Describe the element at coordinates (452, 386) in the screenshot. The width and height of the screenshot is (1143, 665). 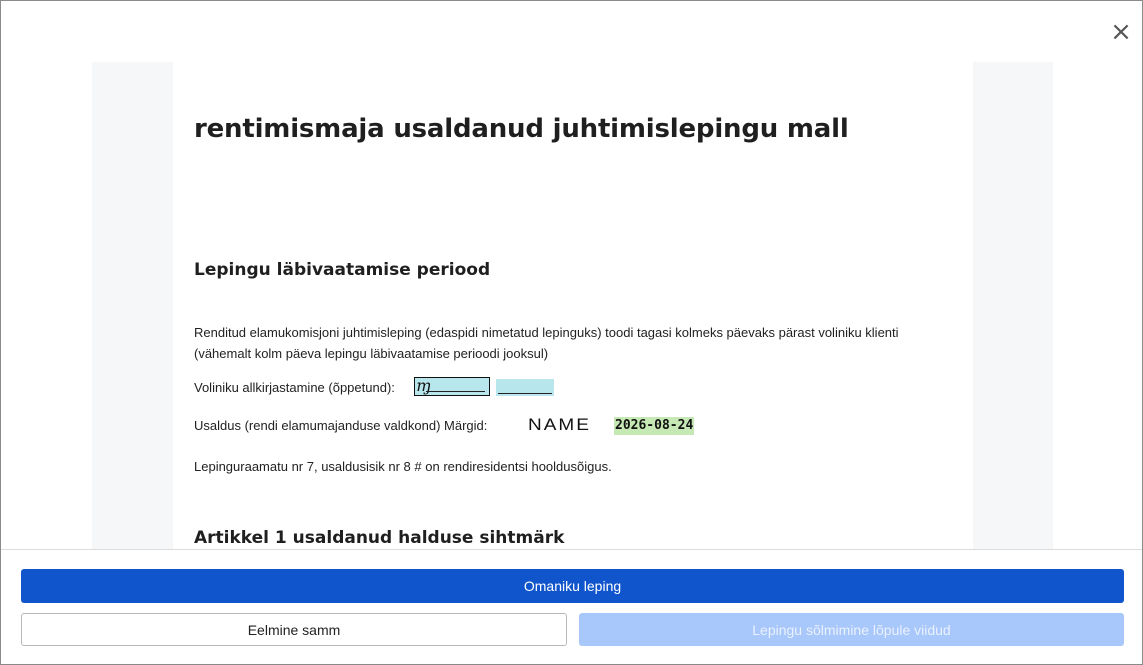
I see `signature-field: ɱ` at that location.